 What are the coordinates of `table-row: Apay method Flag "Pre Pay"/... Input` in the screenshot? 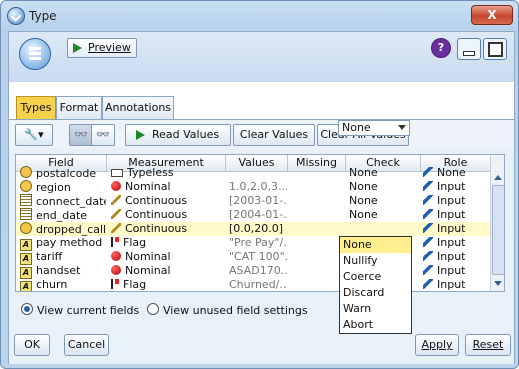 It's located at (253, 243).